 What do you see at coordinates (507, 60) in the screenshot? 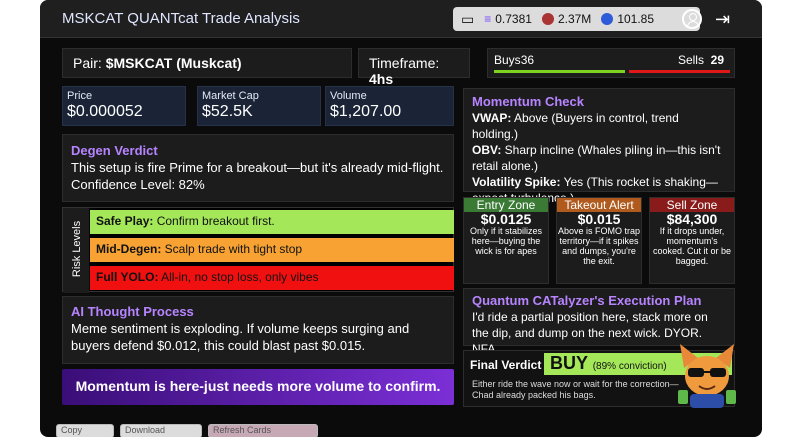
I see `buys-label: Buys` at bounding box center [507, 60].